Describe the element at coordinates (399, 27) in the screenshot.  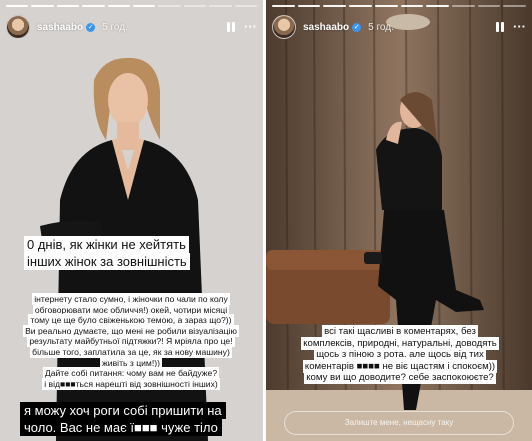
I see `story-header-right: sashaabo ✓ 5 год. ···` at that location.